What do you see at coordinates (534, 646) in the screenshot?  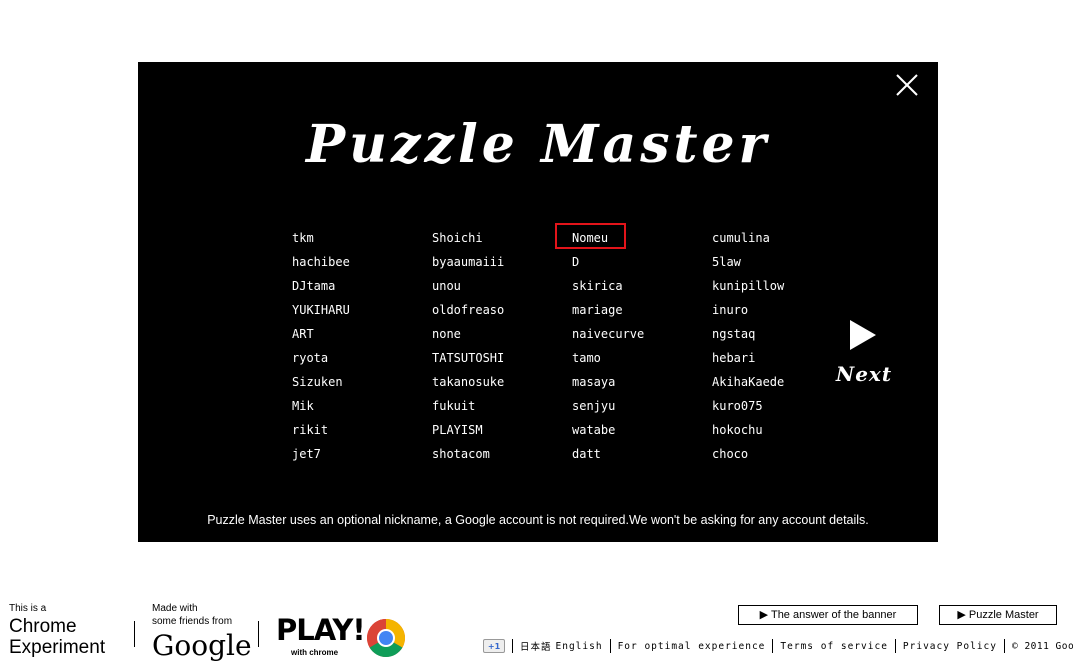 I see `lang-ja-link: 日本語` at bounding box center [534, 646].